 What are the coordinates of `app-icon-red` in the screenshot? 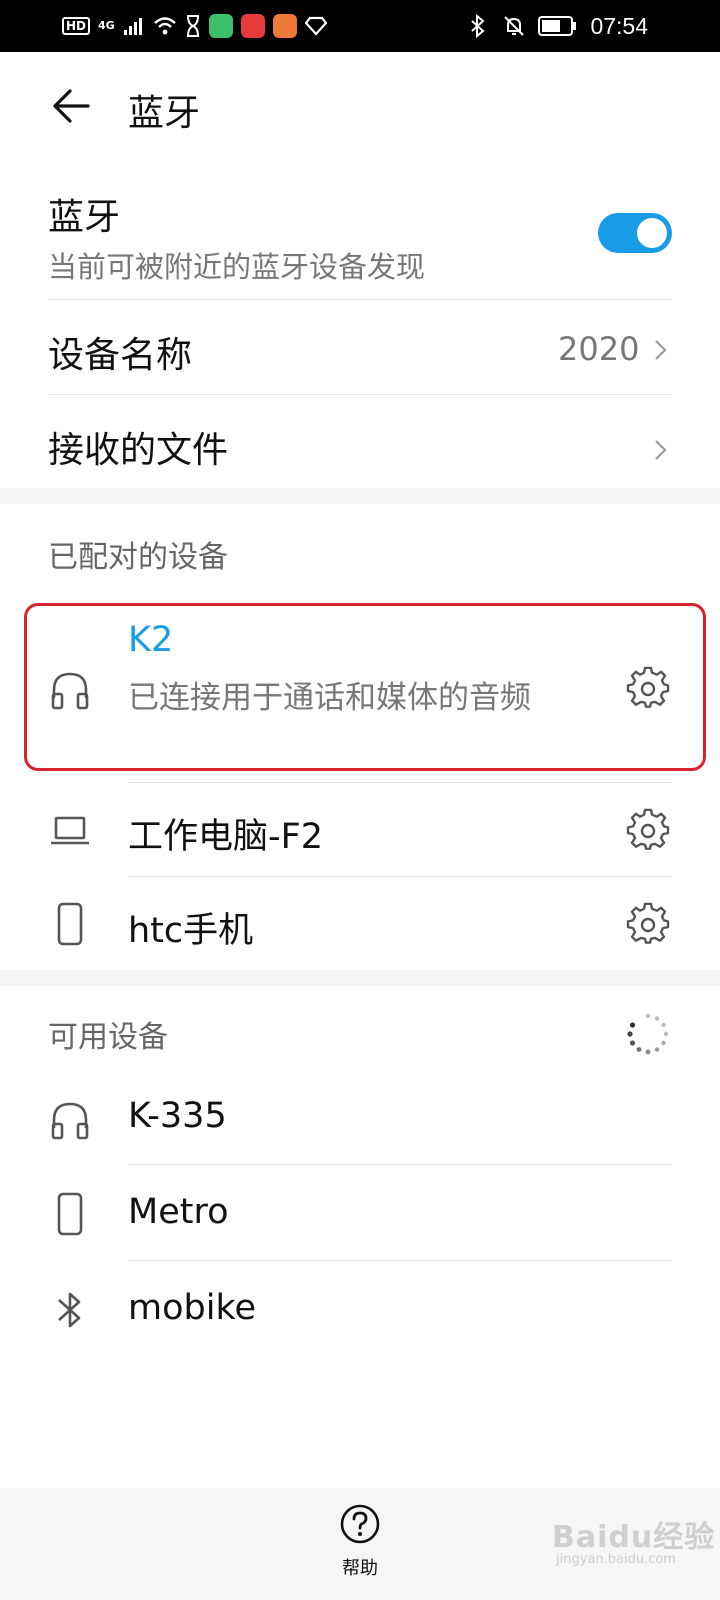 It's located at (252, 26).